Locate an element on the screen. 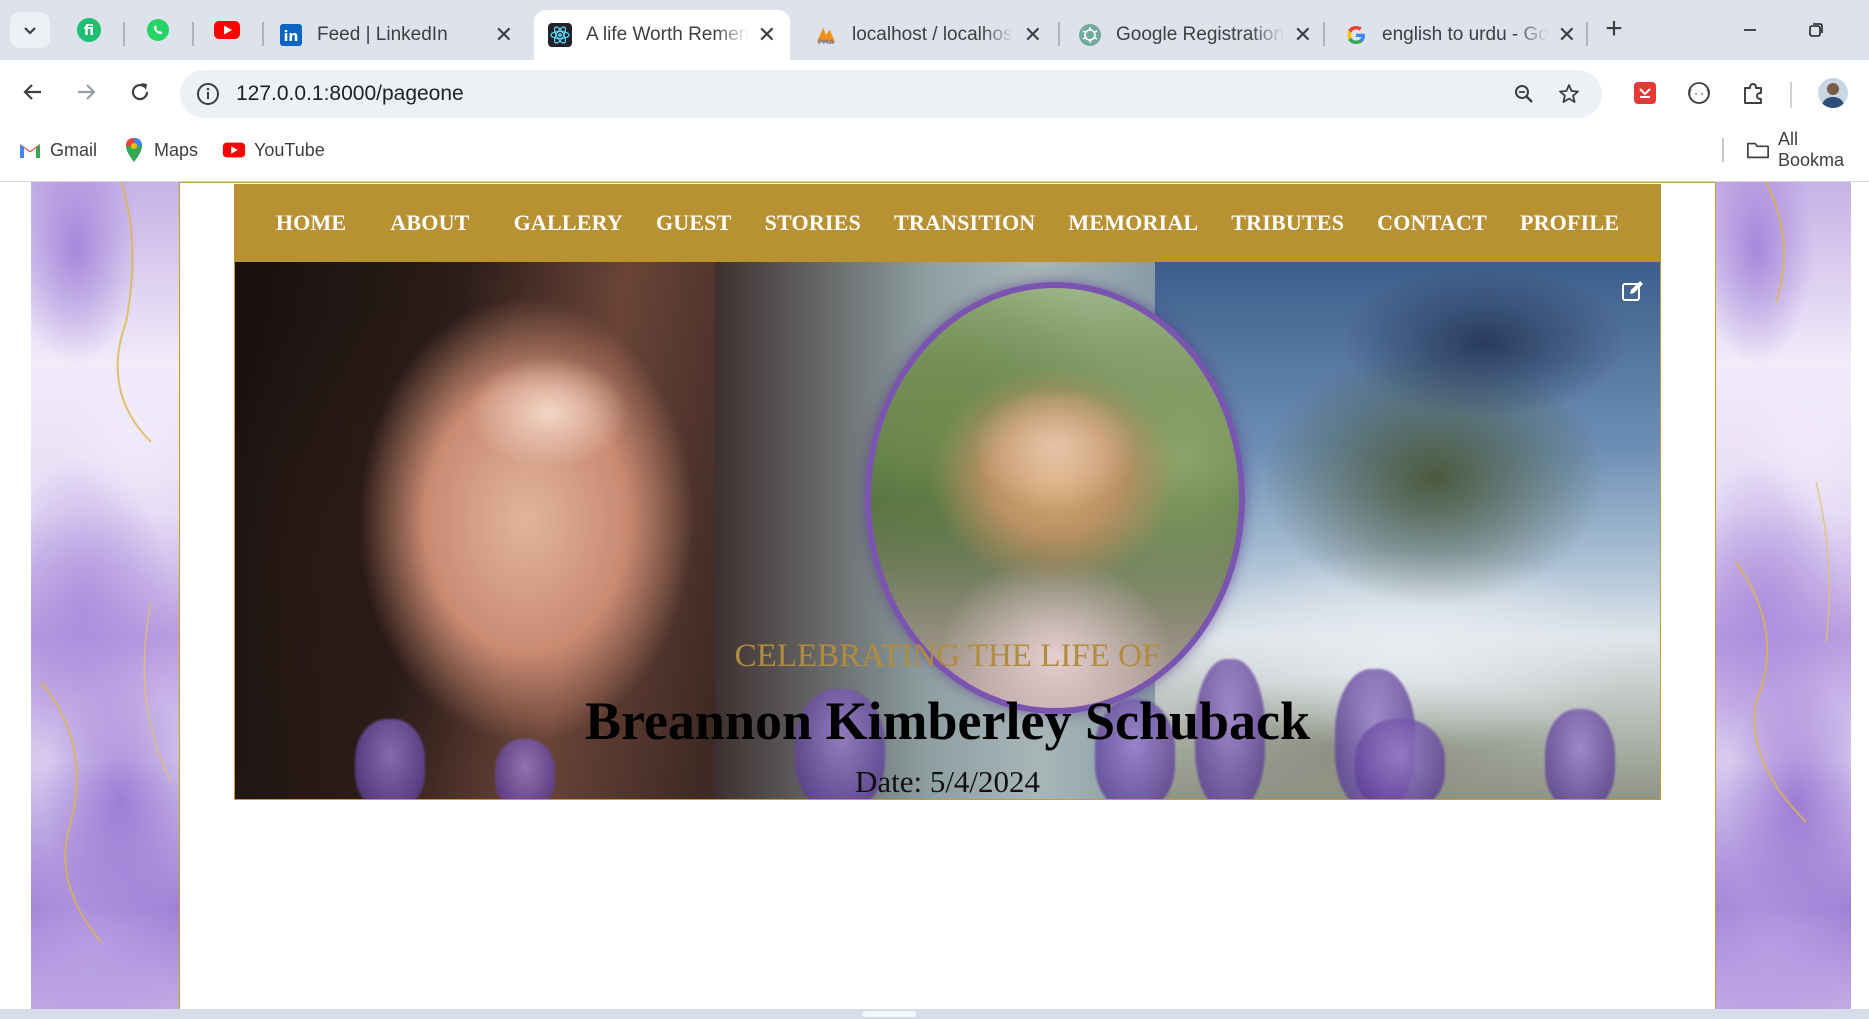 The height and width of the screenshot is (1019, 1869). bookmark-label: Maps is located at coordinates (176, 149).